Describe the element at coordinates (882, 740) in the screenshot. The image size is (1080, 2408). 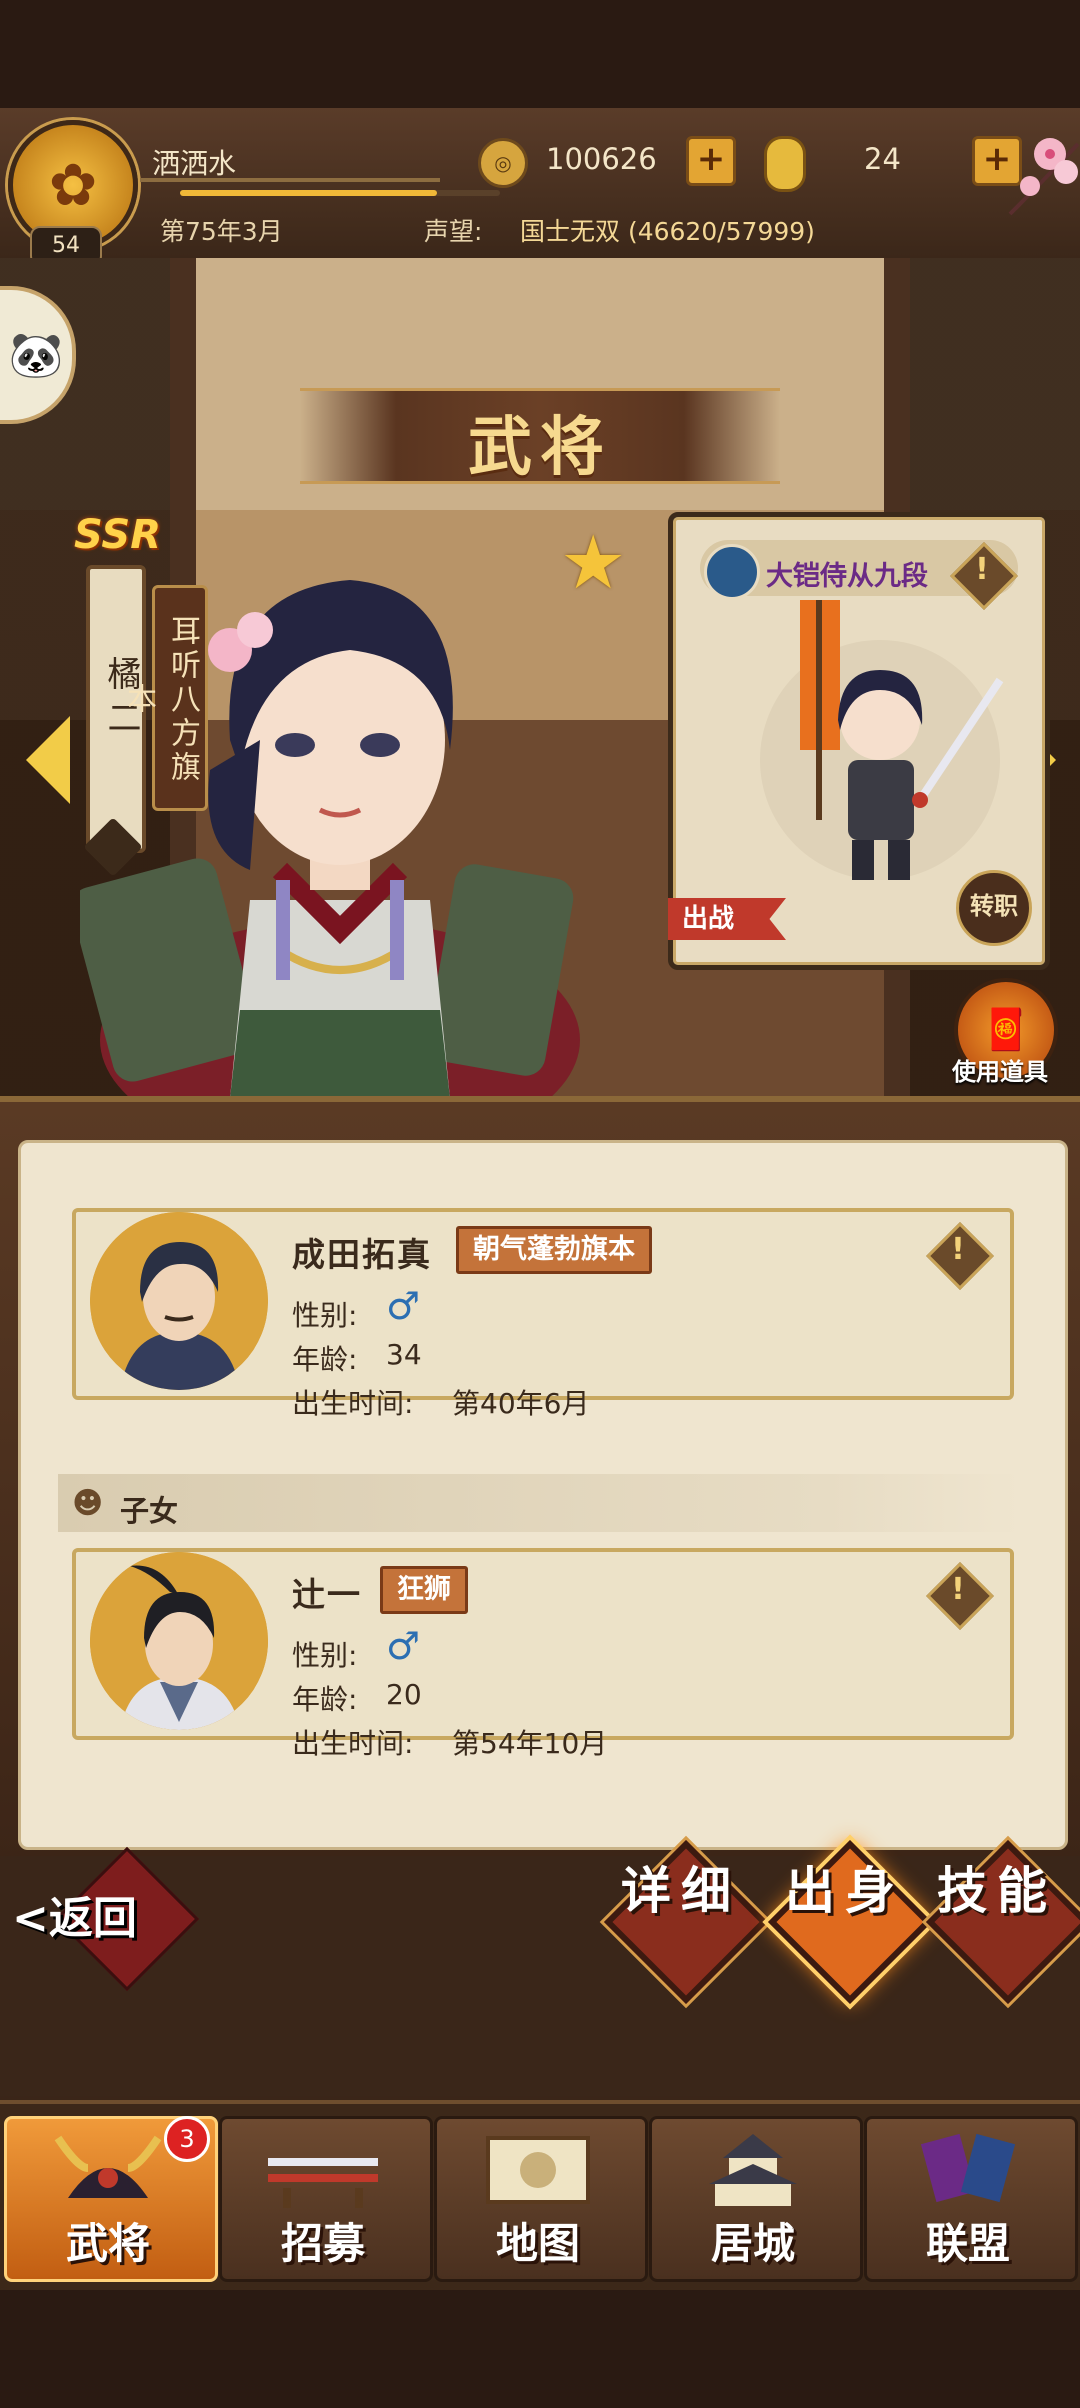
I see `chibi-soldier-figure` at that location.